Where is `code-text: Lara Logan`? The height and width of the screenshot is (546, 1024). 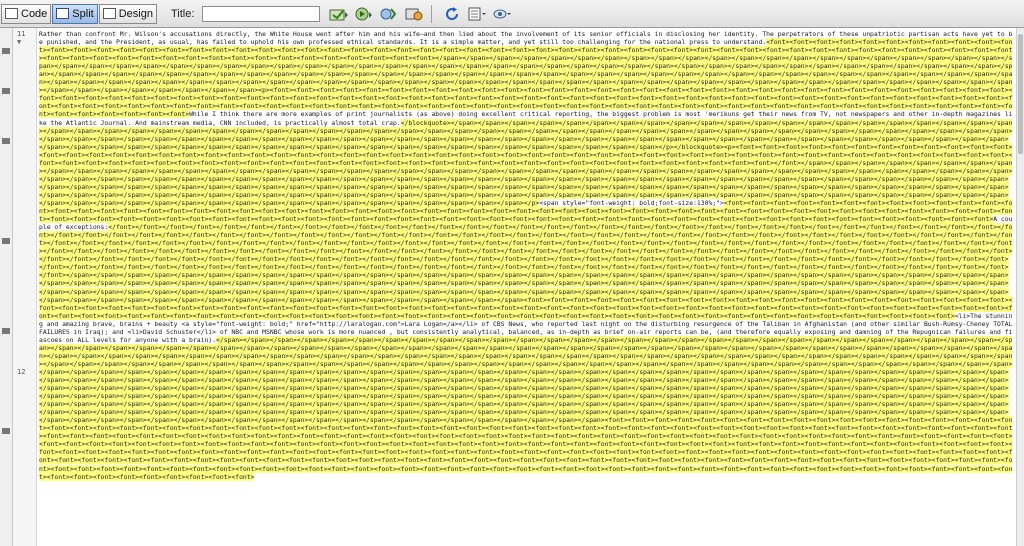 code-text: Lara Logan is located at coordinates (423, 323).